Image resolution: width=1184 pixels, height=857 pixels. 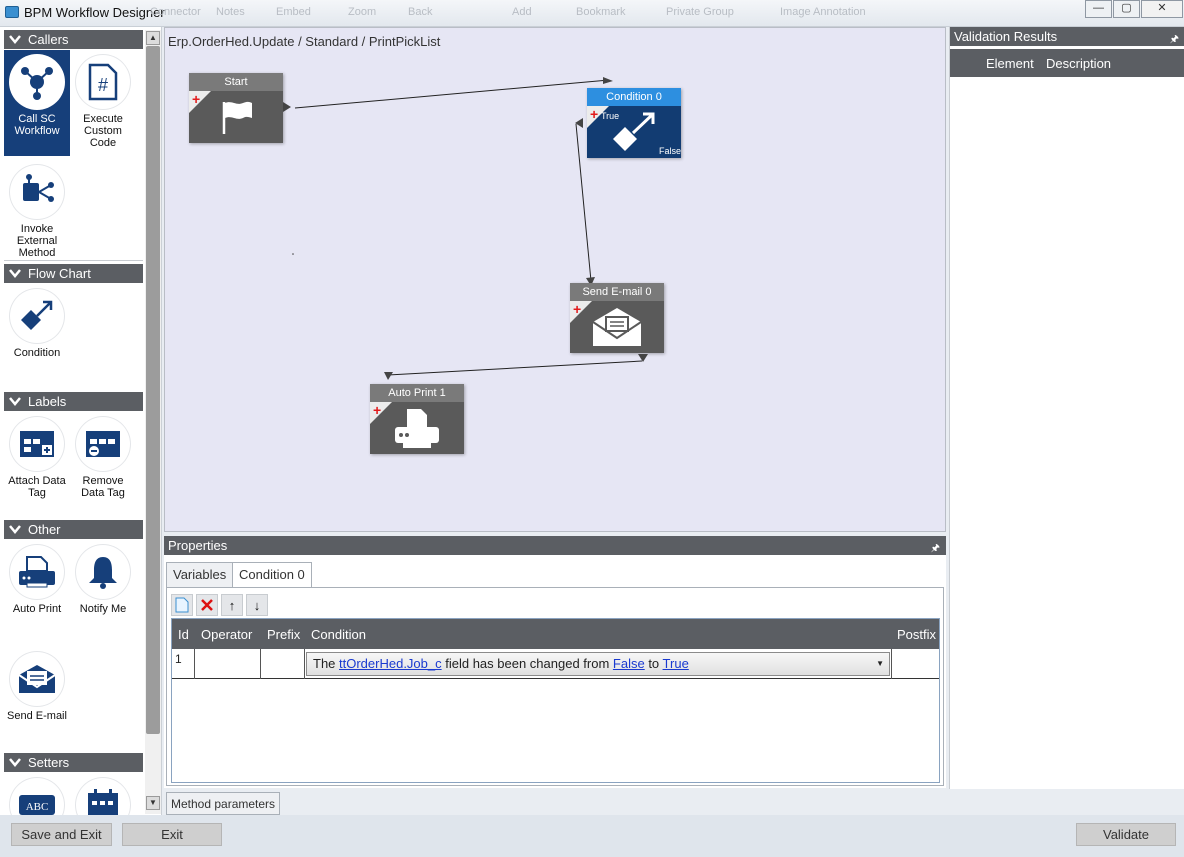 What do you see at coordinates (37, 458) in the screenshot?
I see `tool-attach-data-tag: Attach Data Tag` at bounding box center [37, 458].